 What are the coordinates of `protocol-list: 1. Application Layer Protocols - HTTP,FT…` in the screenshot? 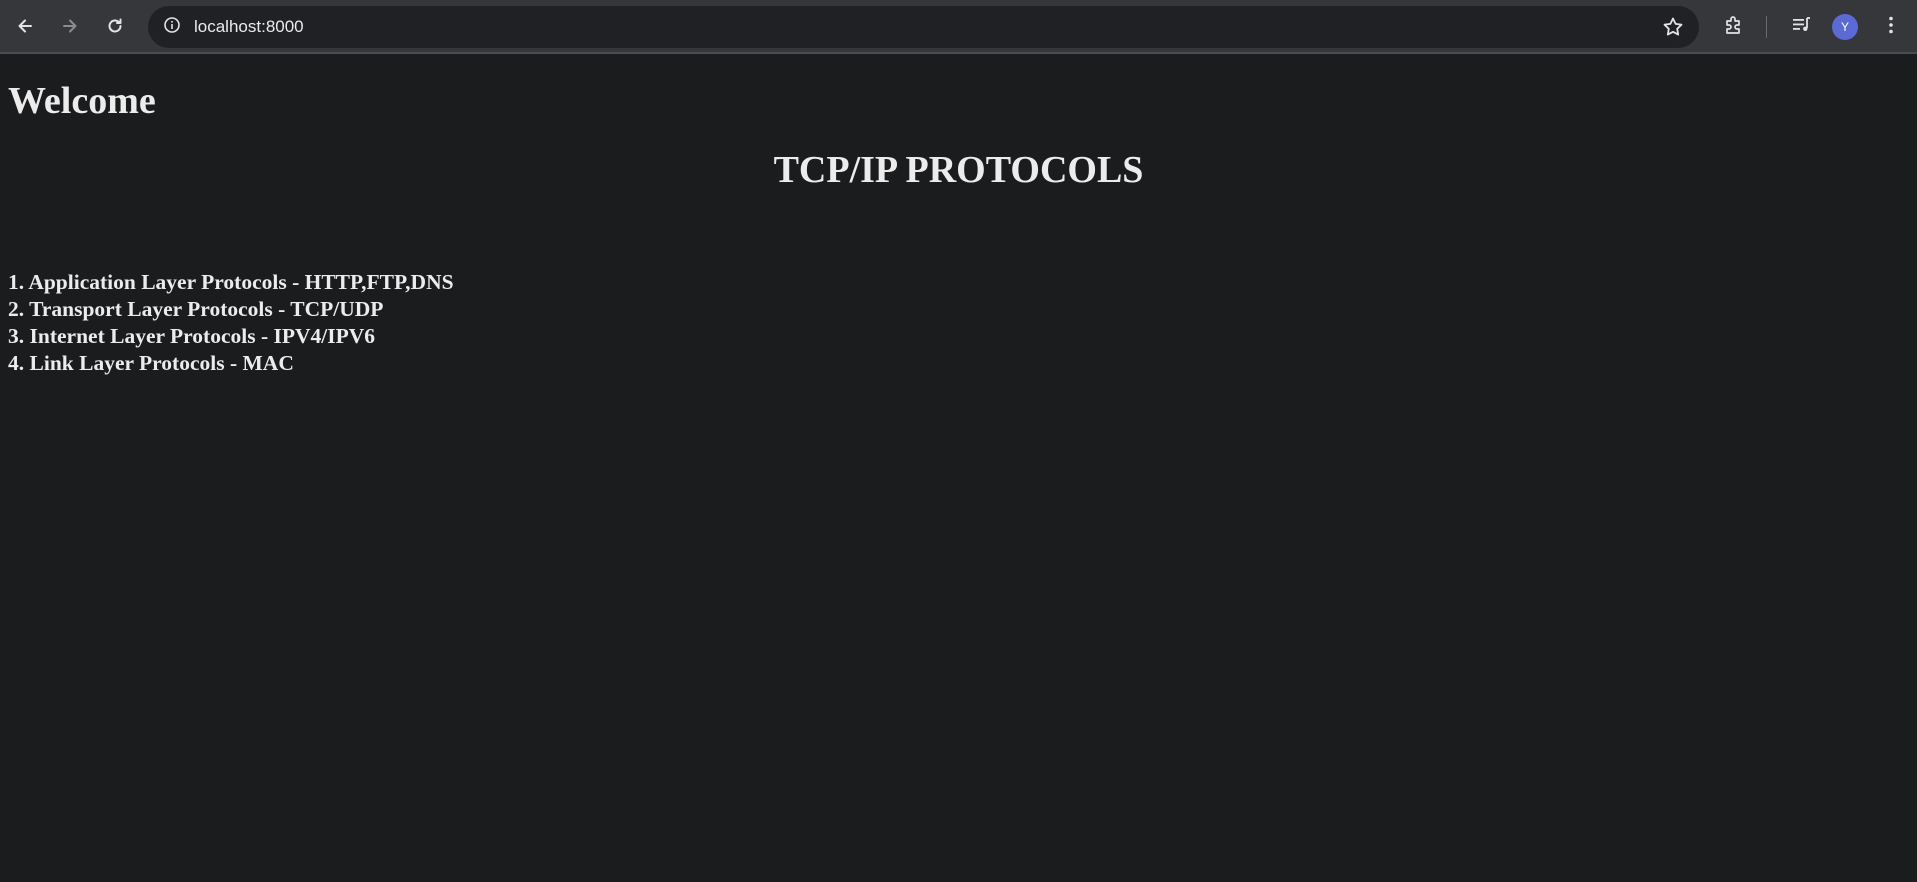 It's located at (958, 323).